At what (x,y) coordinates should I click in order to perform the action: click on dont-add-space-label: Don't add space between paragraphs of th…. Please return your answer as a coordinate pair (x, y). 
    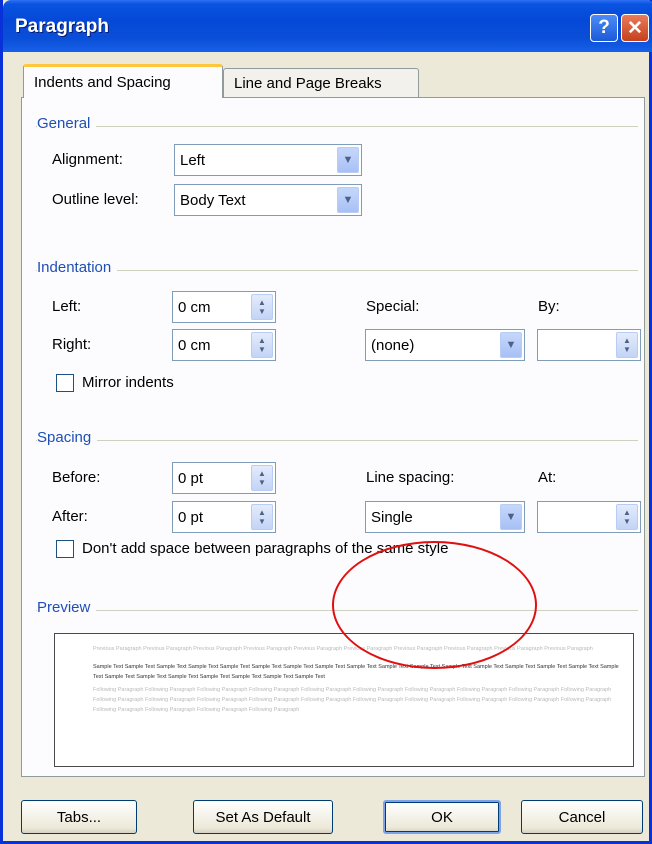
    Looking at the image, I should click on (265, 548).